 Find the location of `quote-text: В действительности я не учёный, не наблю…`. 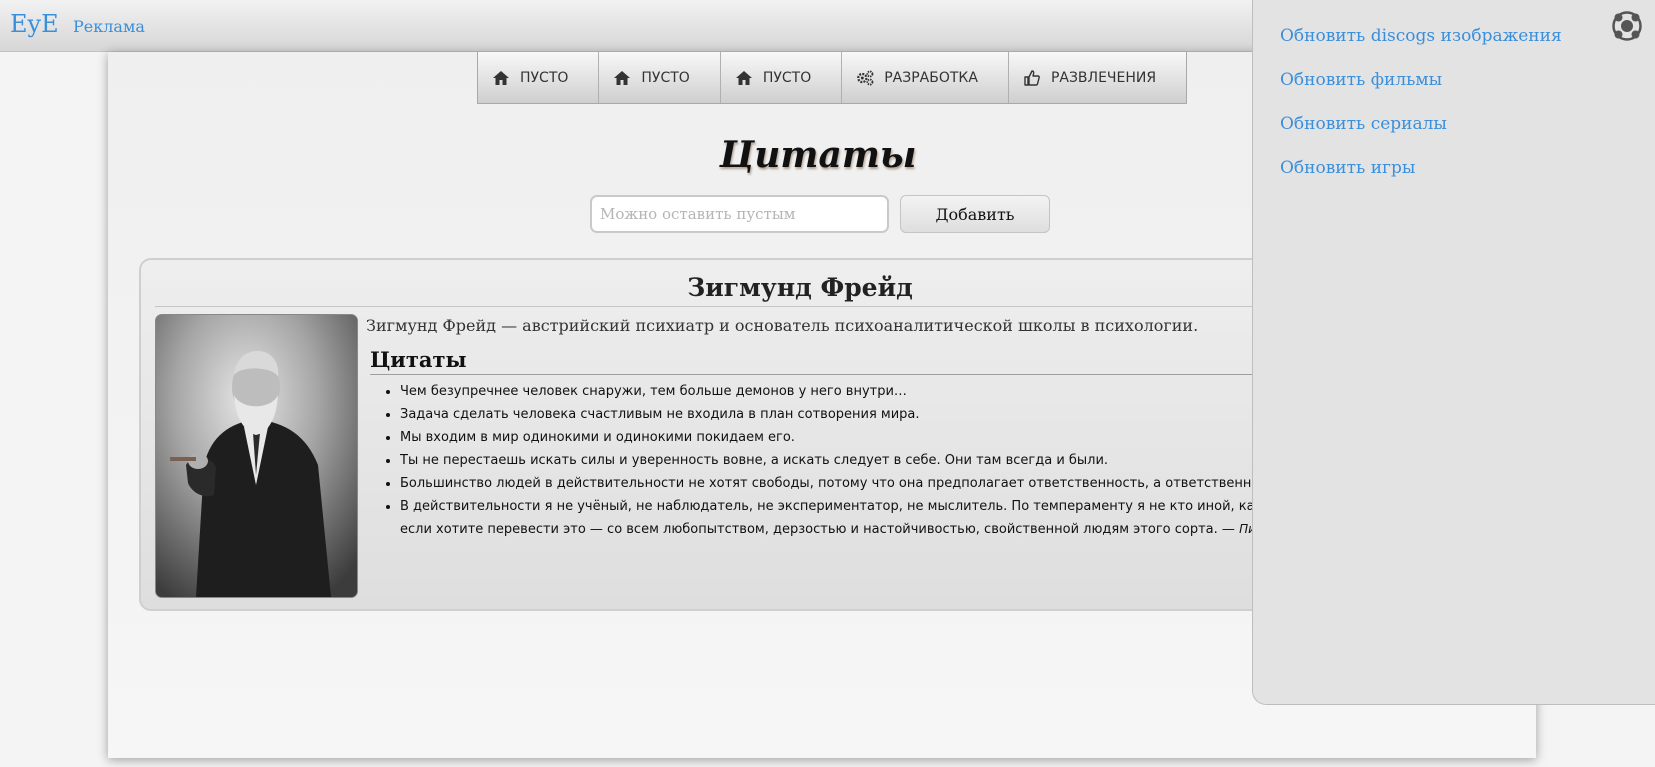

quote-text: В действительности я не учёный, не наблю… is located at coordinates (857, 506).